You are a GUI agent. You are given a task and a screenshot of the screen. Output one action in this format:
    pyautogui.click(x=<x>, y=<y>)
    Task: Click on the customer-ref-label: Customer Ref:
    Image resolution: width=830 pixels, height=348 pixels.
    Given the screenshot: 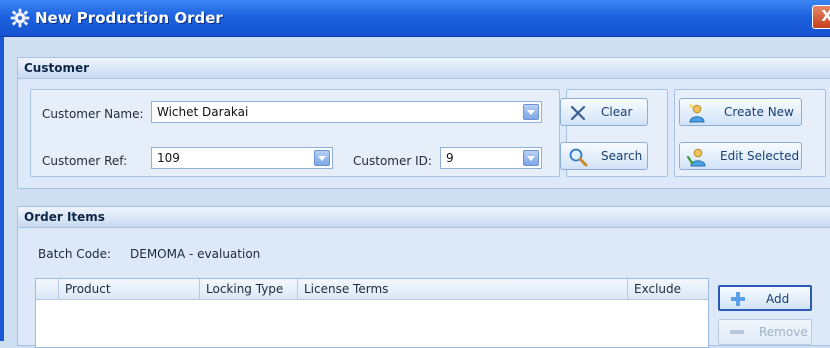 What is the action you would take?
    pyautogui.click(x=85, y=161)
    